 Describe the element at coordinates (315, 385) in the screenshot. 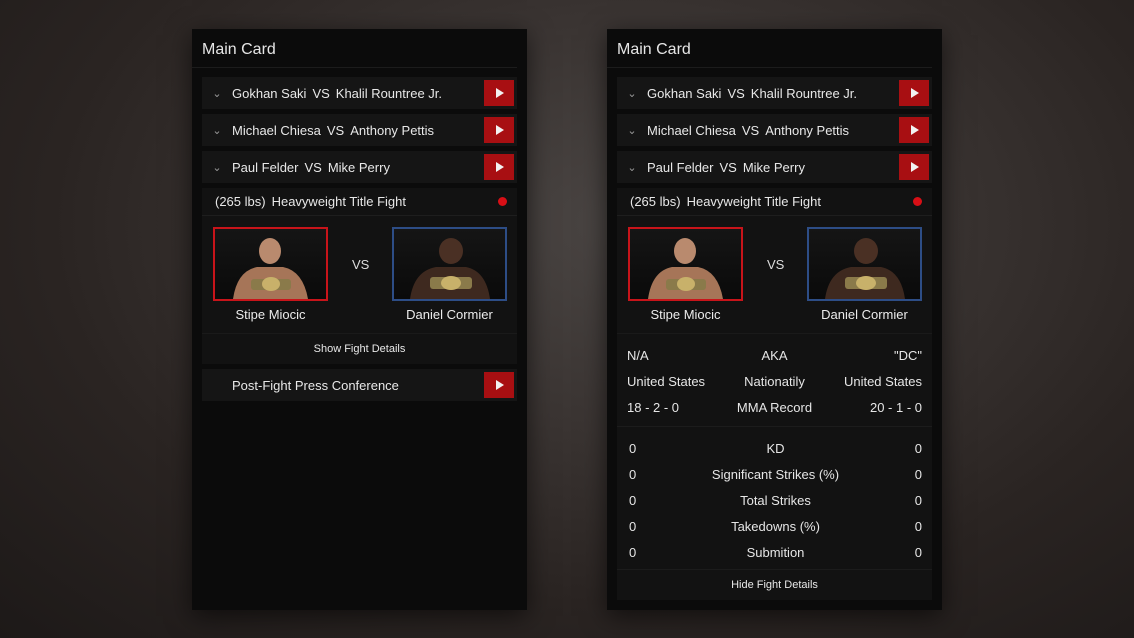

I see `press-conference-label: Post-Fight Press Conference` at that location.